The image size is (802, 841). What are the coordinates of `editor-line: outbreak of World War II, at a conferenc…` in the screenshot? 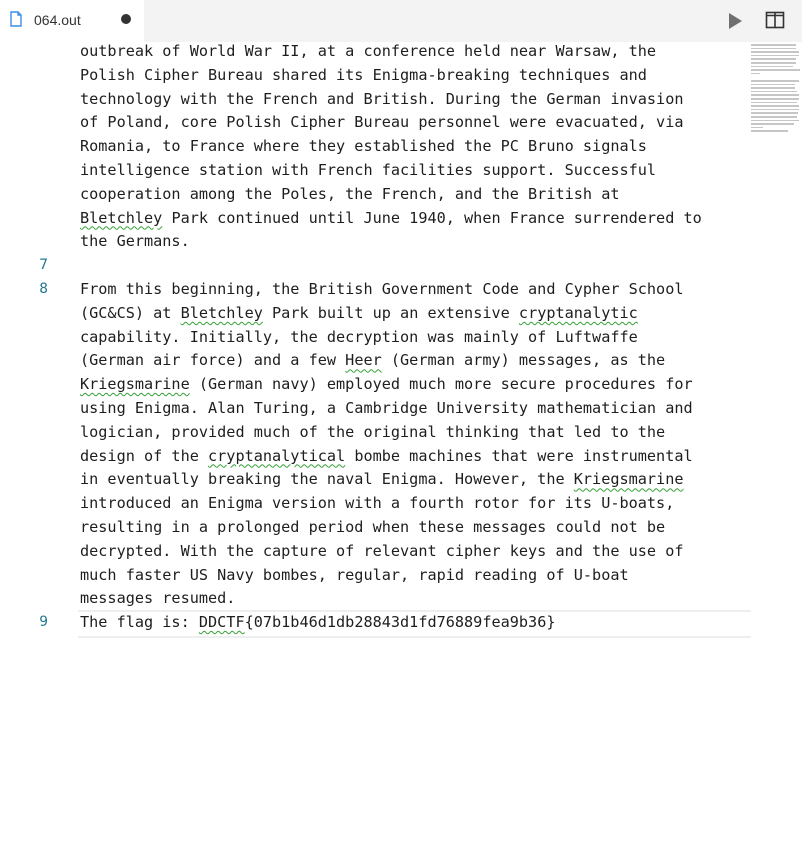 It's located at (401, 52).